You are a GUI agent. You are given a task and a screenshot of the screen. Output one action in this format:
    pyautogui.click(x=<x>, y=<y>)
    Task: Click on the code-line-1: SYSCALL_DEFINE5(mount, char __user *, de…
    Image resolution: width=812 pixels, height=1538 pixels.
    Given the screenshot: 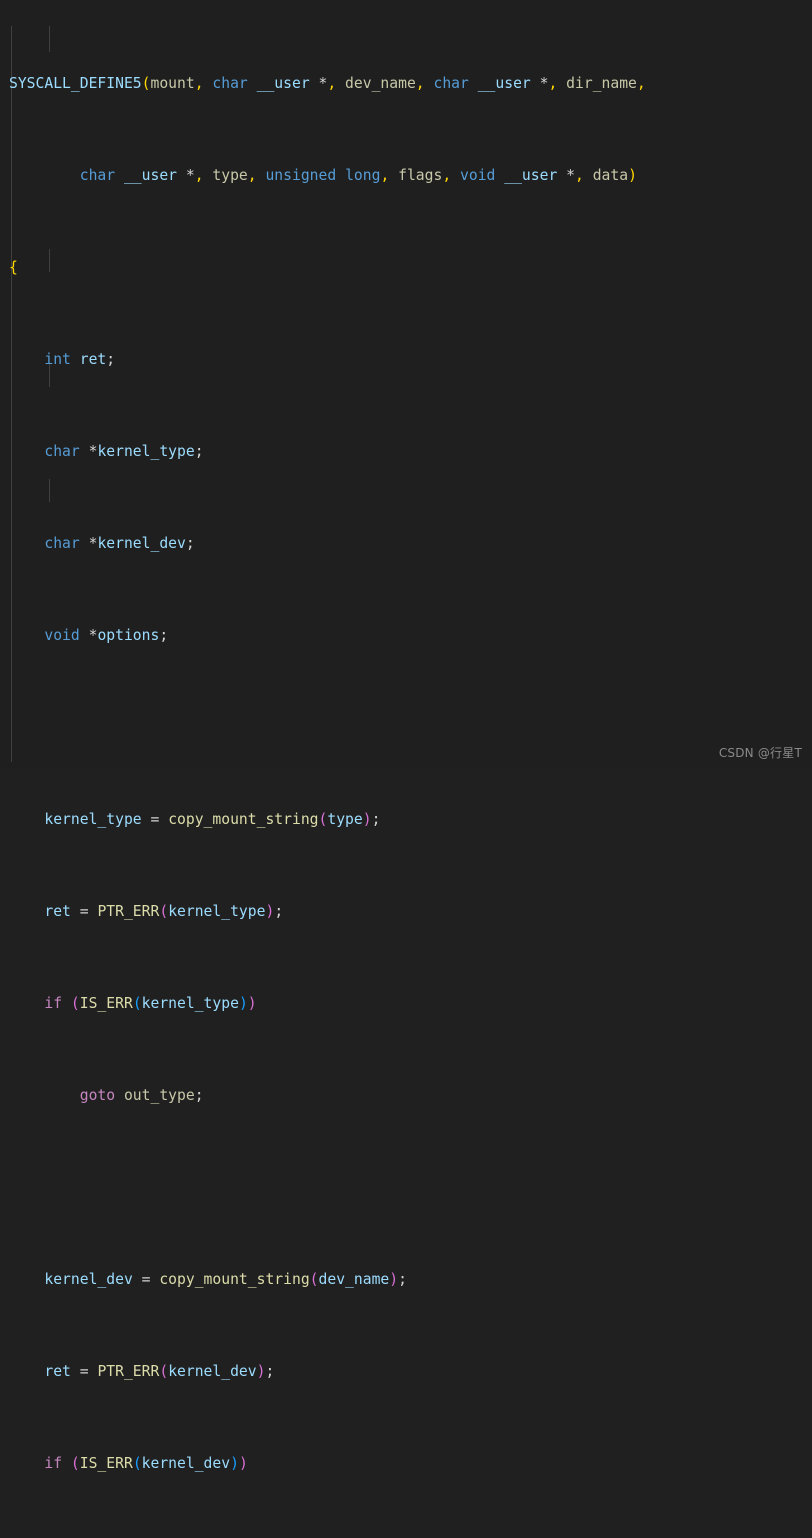 What is the action you would take?
    pyautogui.click(x=406, y=83)
    